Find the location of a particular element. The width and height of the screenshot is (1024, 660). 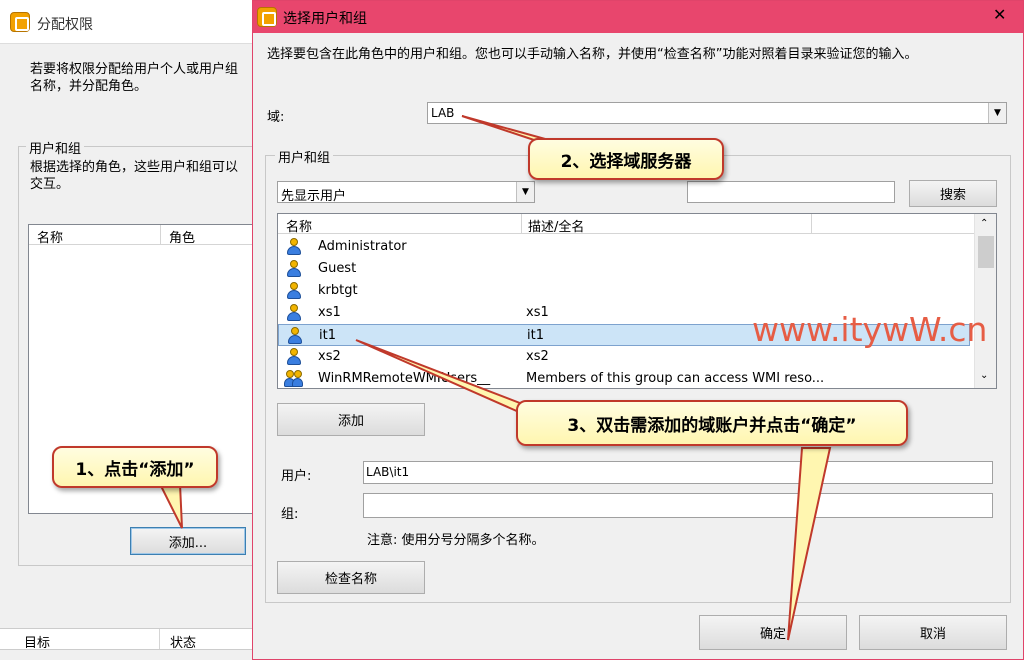

callout1-pointer is located at coordinates (170, 506).